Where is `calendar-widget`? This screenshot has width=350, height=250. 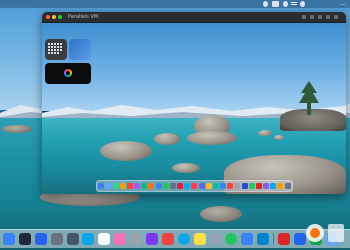
calendar-widget is located at coordinates (56, 49).